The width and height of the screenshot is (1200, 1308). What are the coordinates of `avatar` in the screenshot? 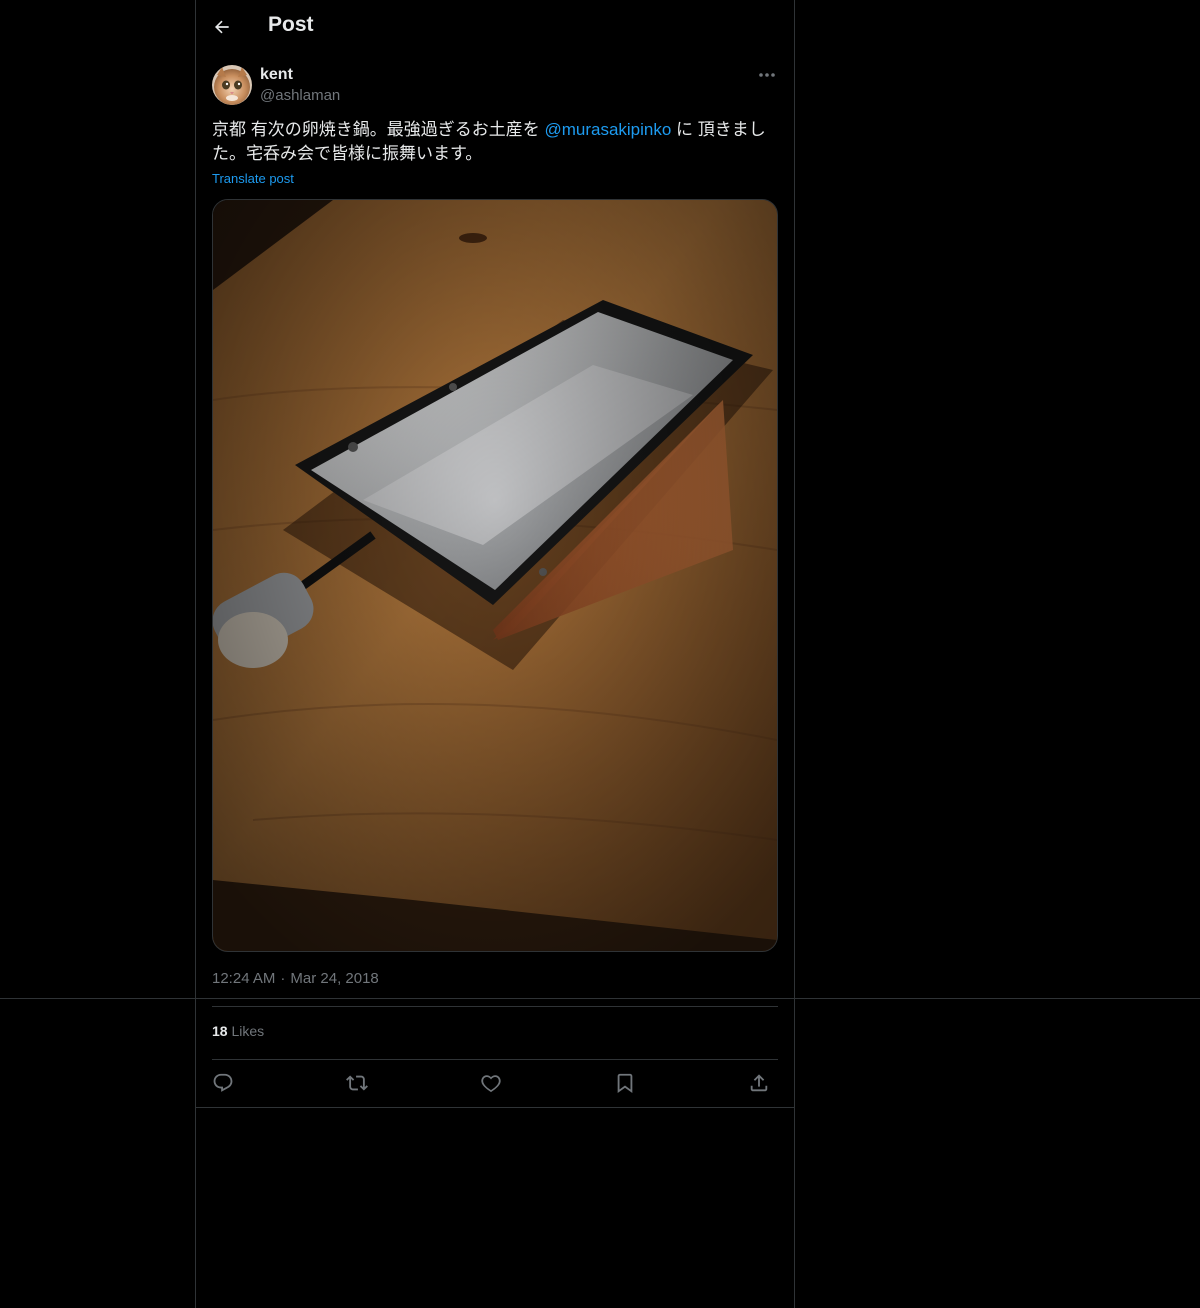 It's located at (232, 85).